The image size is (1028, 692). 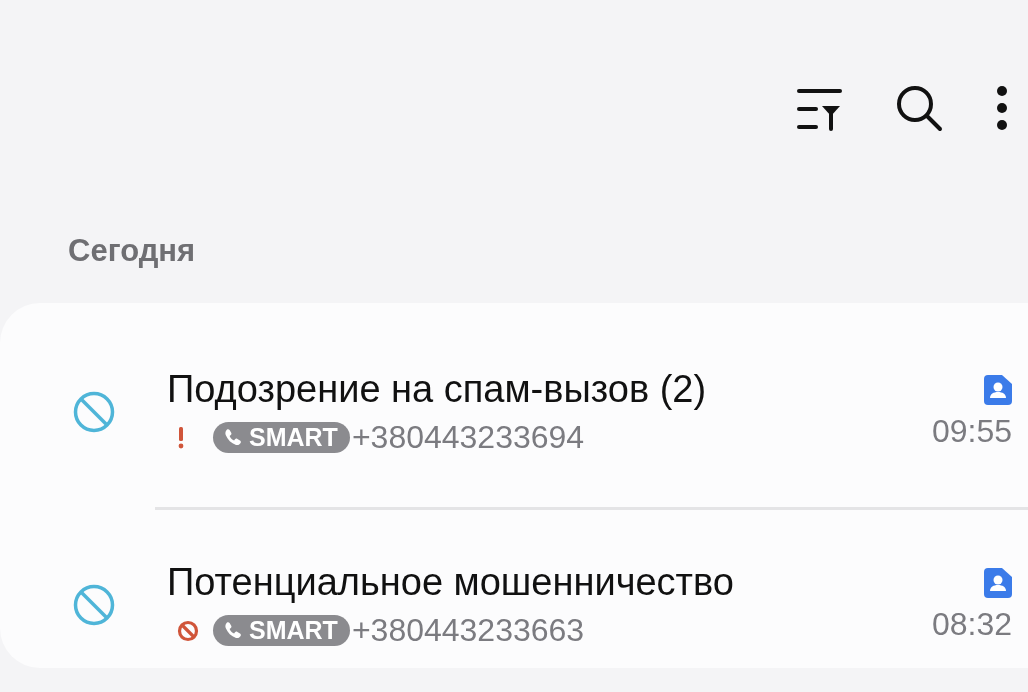 What do you see at coordinates (188, 630) in the screenshot?
I see `blocked-icon` at bounding box center [188, 630].